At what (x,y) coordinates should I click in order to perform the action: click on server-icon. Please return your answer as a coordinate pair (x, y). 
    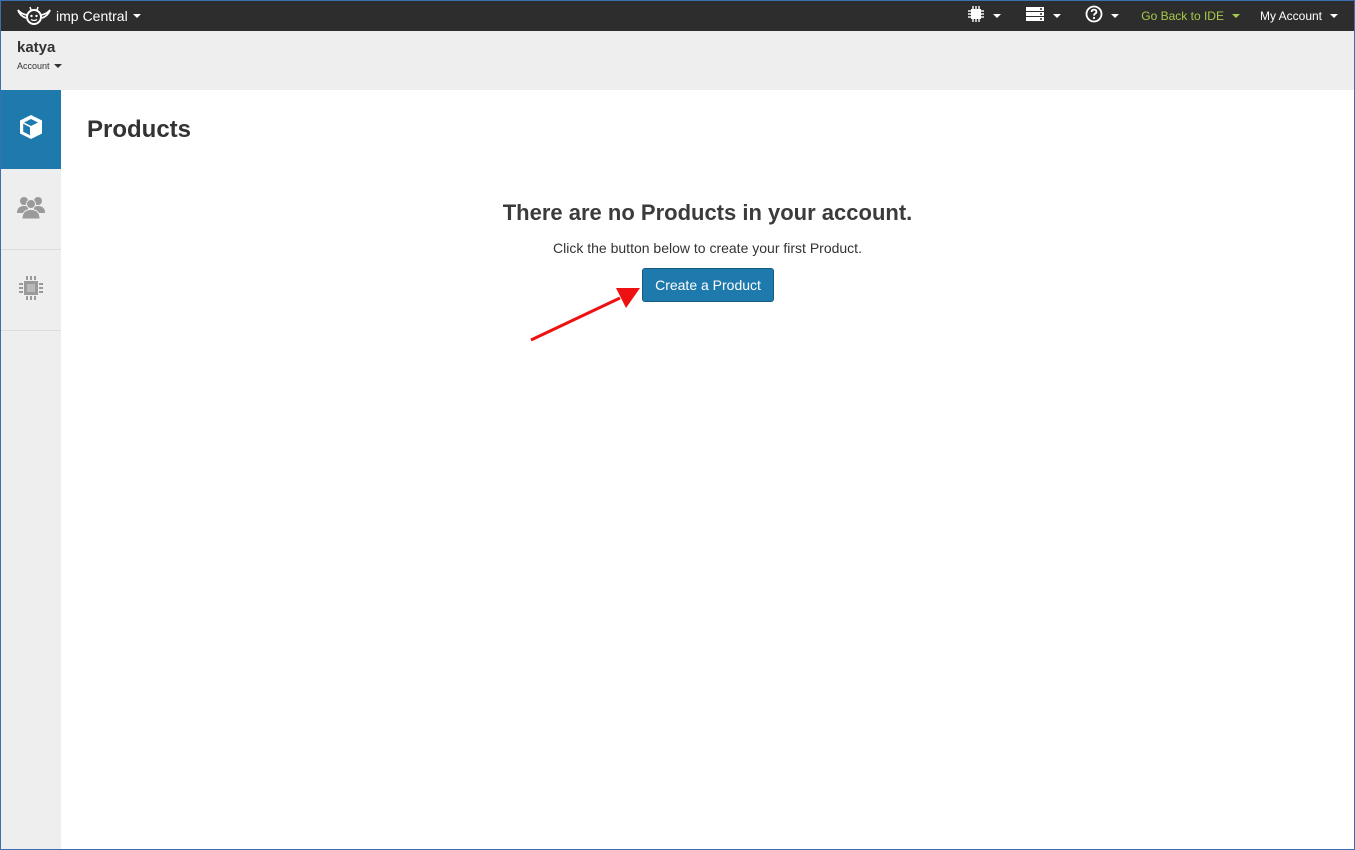
    Looking at the image, I should click on (1035, 16).